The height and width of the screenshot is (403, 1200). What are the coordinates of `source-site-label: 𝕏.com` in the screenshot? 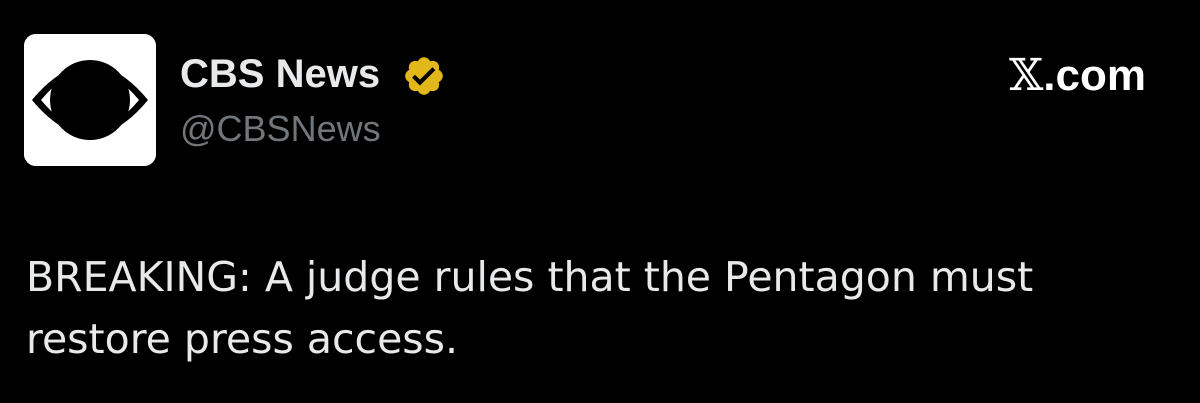 It's located at (1077, 76).